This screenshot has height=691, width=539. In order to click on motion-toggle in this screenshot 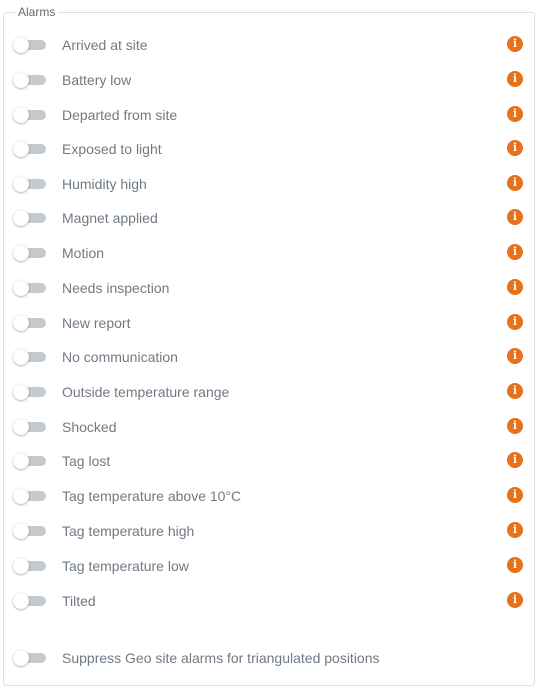, I will do `click(30, 253)`.